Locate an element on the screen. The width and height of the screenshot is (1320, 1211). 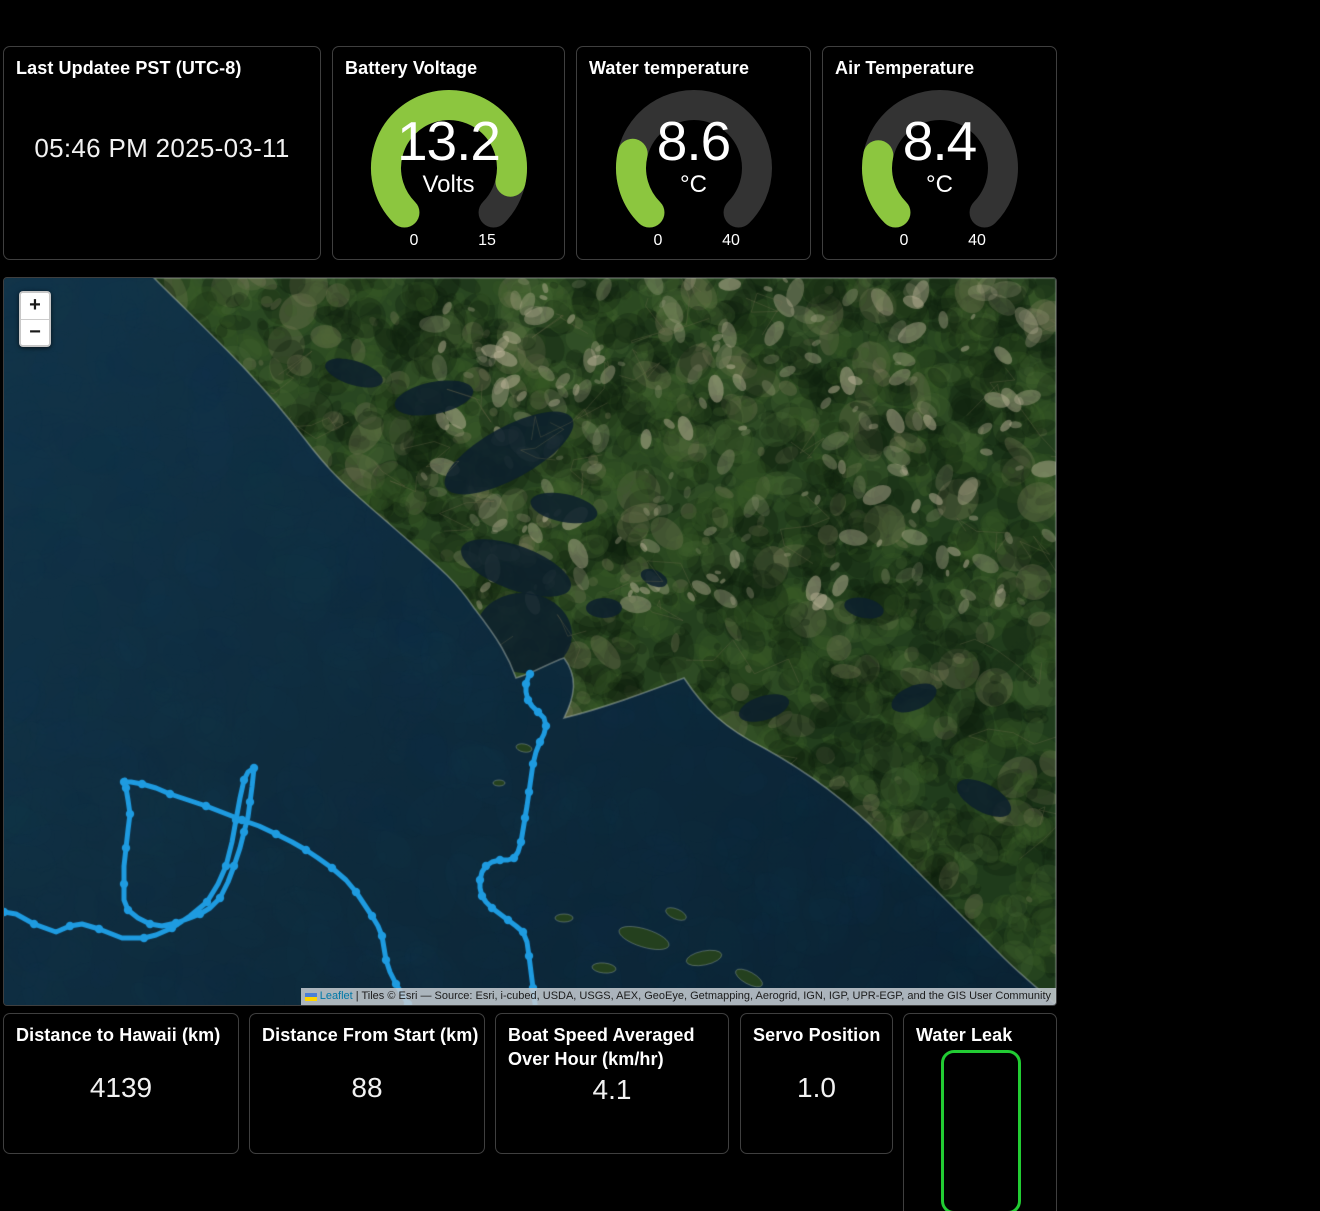
ukraine-flag-icon is located at coordinates (310, 996).